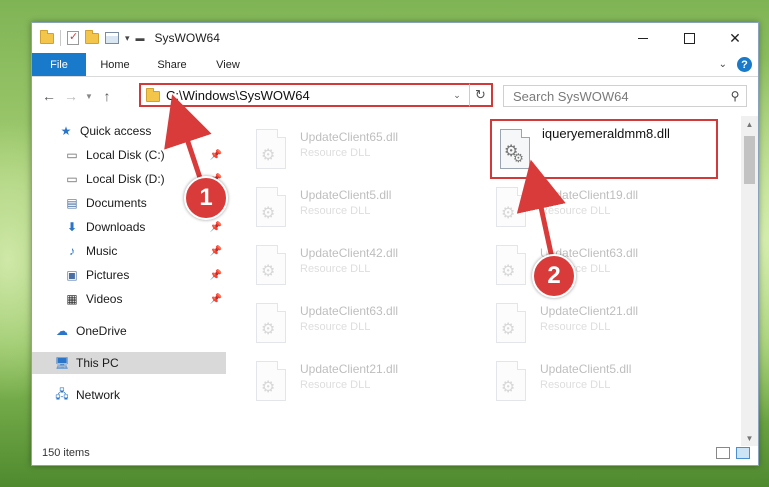  I want to click on properties-icon, so click(112, 38).